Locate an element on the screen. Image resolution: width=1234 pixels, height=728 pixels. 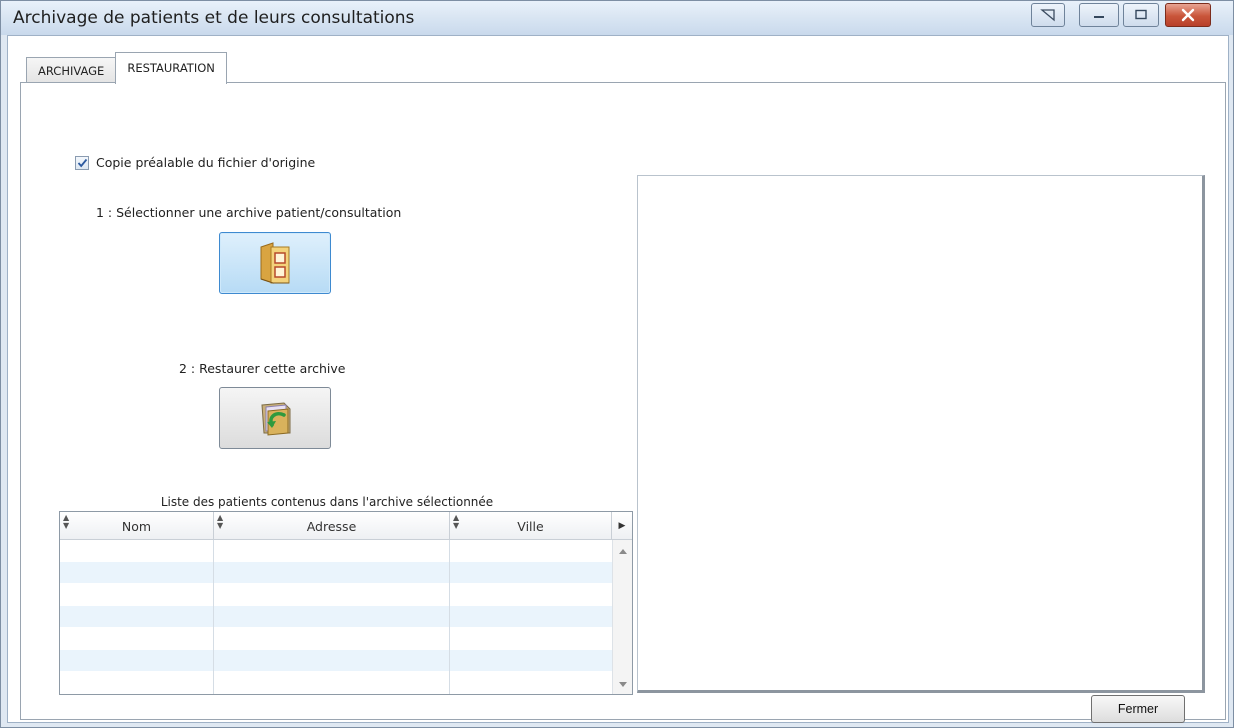
restore-archive-button is located at coordinates (275, 418).